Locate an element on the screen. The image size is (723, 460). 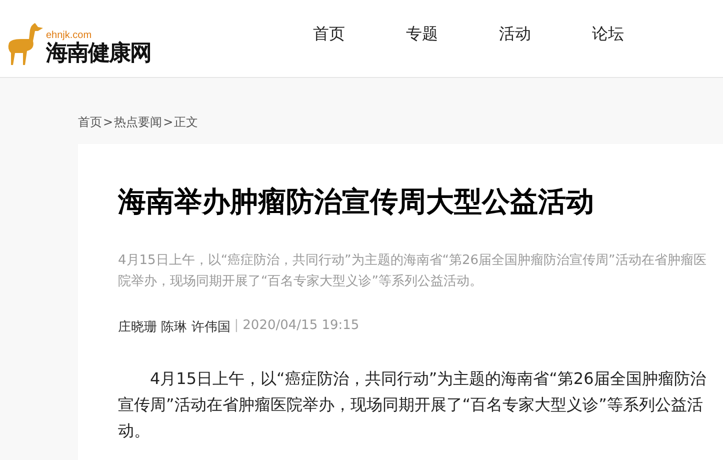
article-title: 海南举办肿瘤防治宣传周大型公益活动 is located at coordinates (356, 202).